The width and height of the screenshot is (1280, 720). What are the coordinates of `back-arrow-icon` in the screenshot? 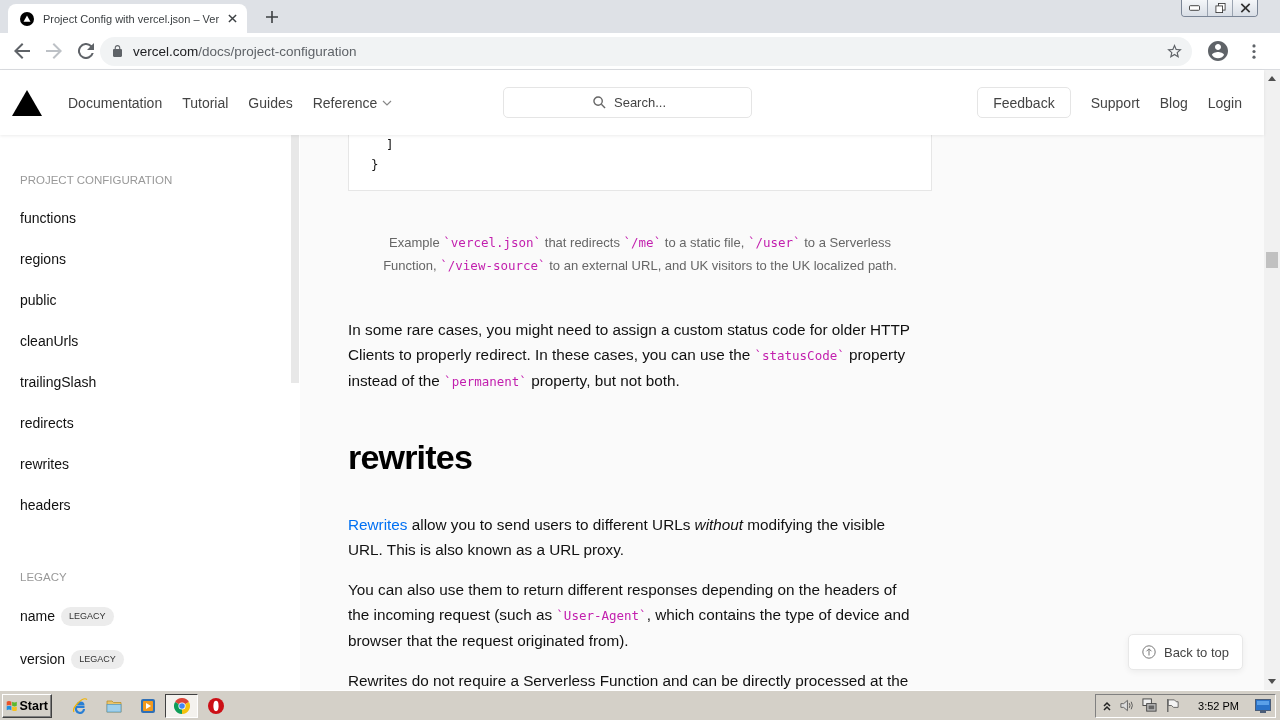 It's located at (22, 51).